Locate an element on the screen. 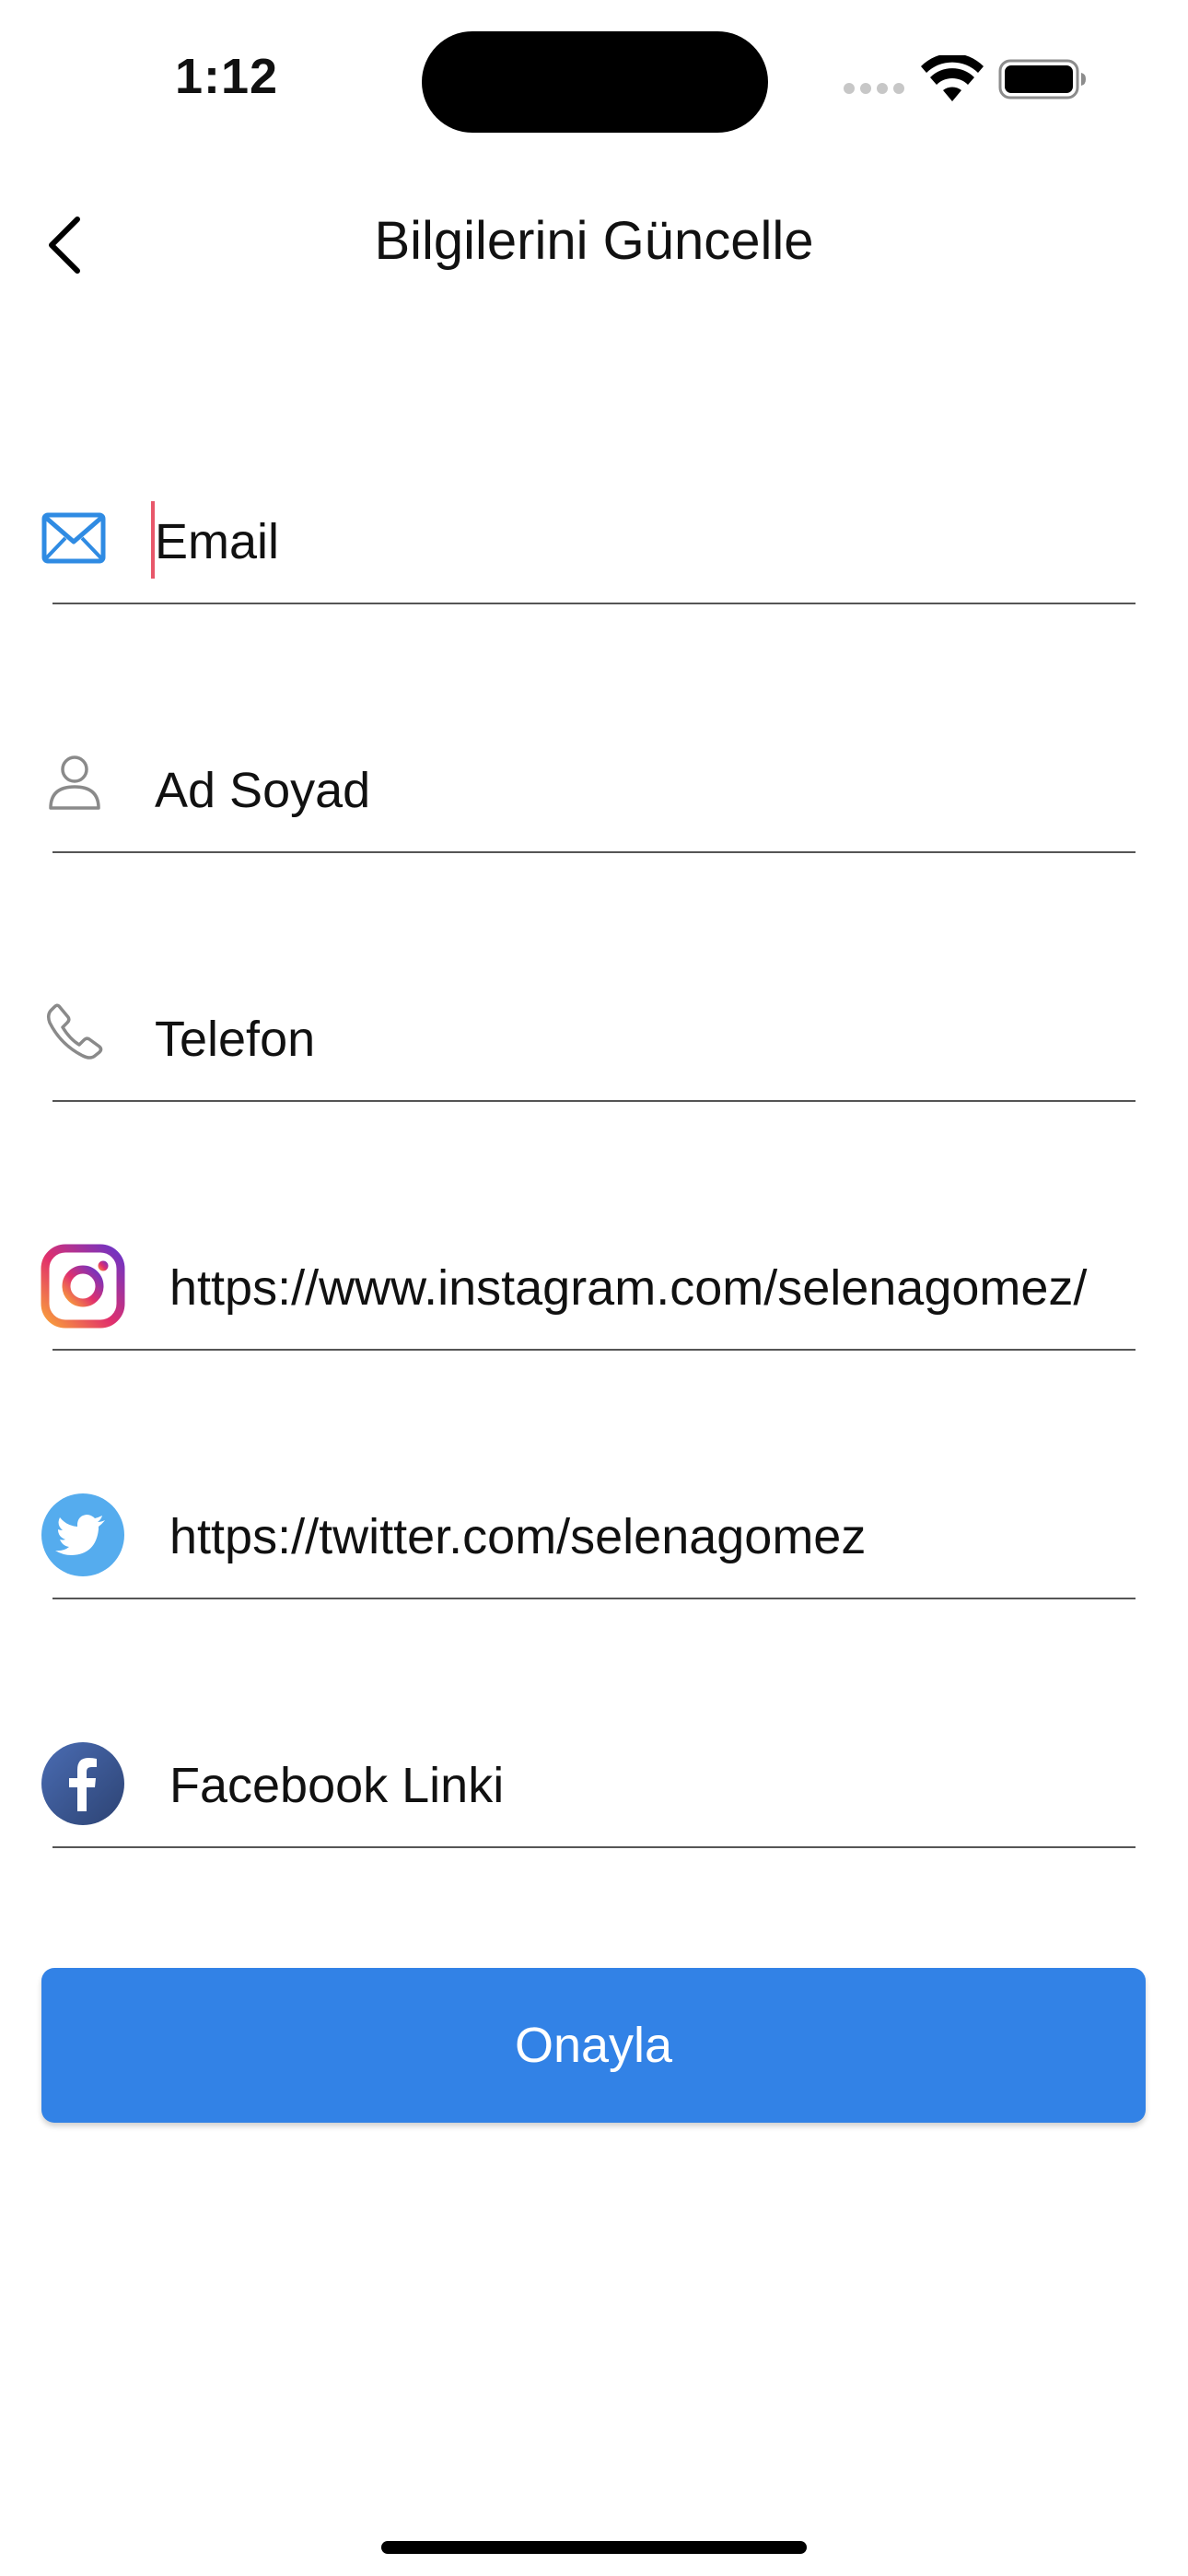 This screenshot has height=2576, width=1188. facebook-row is located at coordinates (594, 1782).